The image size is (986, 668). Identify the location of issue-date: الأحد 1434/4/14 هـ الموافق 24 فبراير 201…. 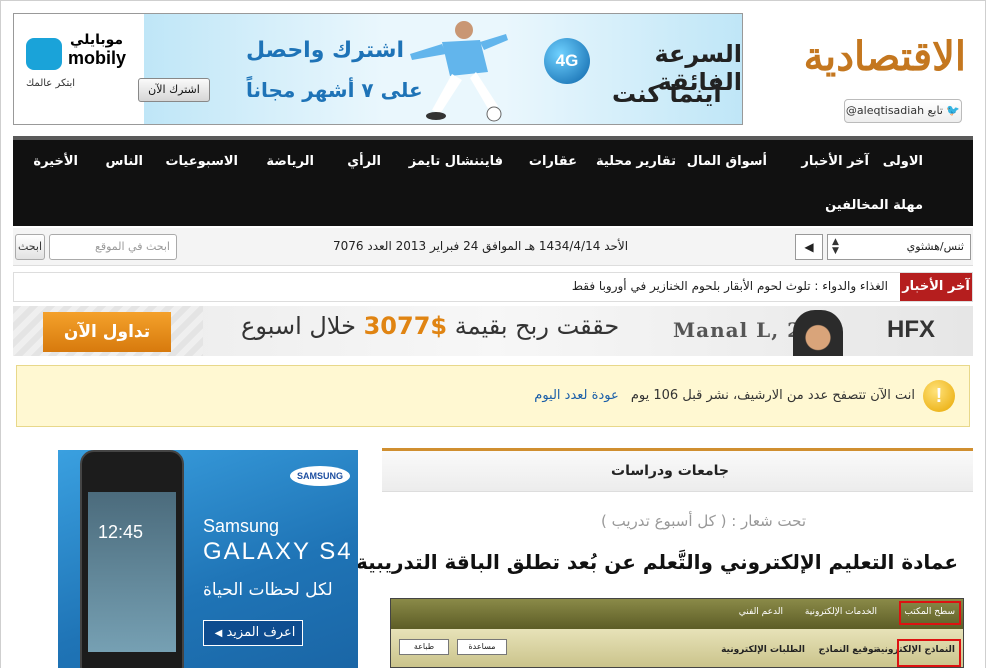
(481, 246).